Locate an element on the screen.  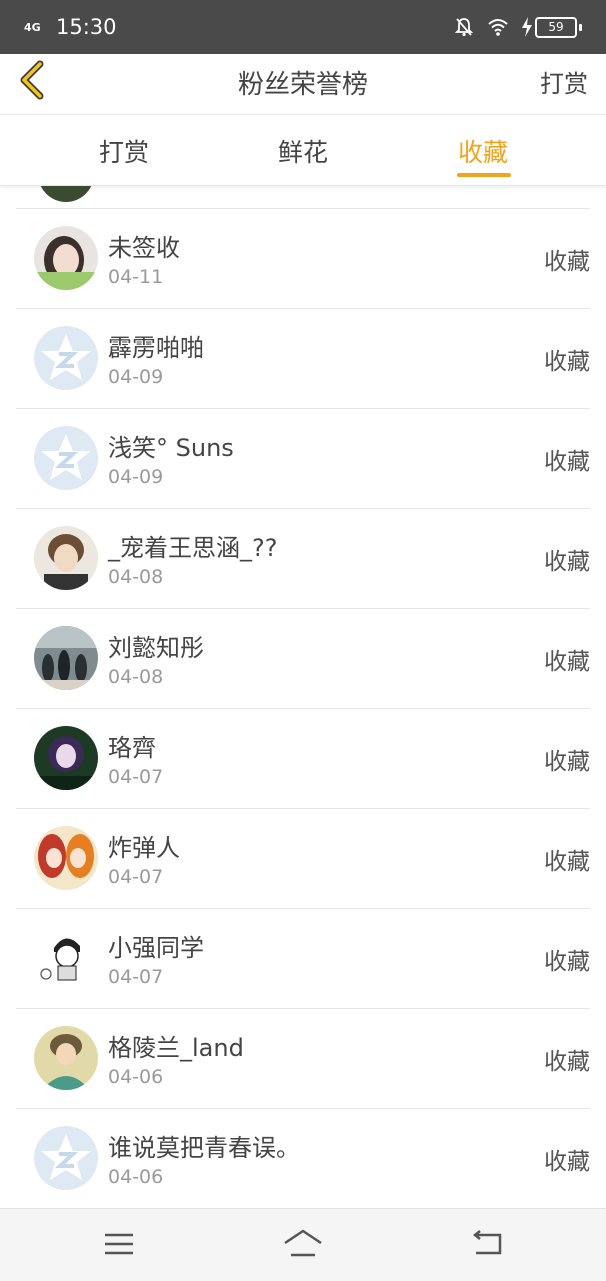
user-name: 小强同学 is located at coordinates (156, 948).